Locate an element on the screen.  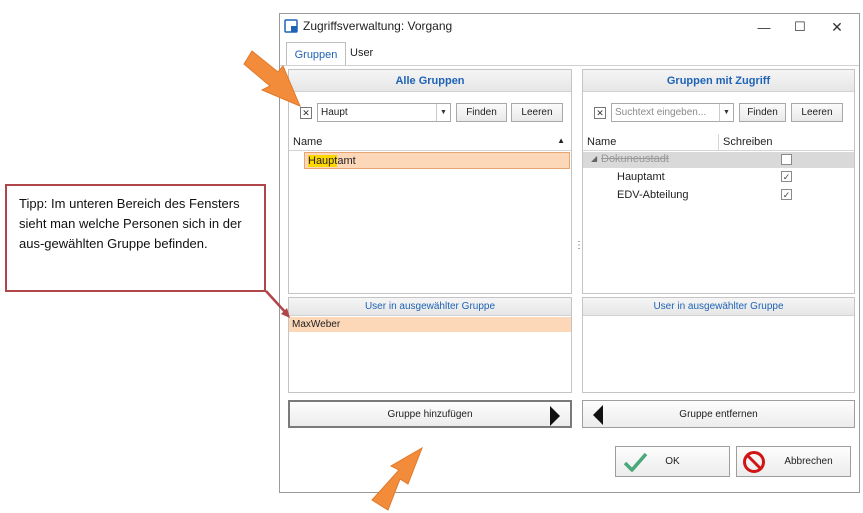
add-group-button: Gruppe hinzufügen is located at coordinates (430, 414).